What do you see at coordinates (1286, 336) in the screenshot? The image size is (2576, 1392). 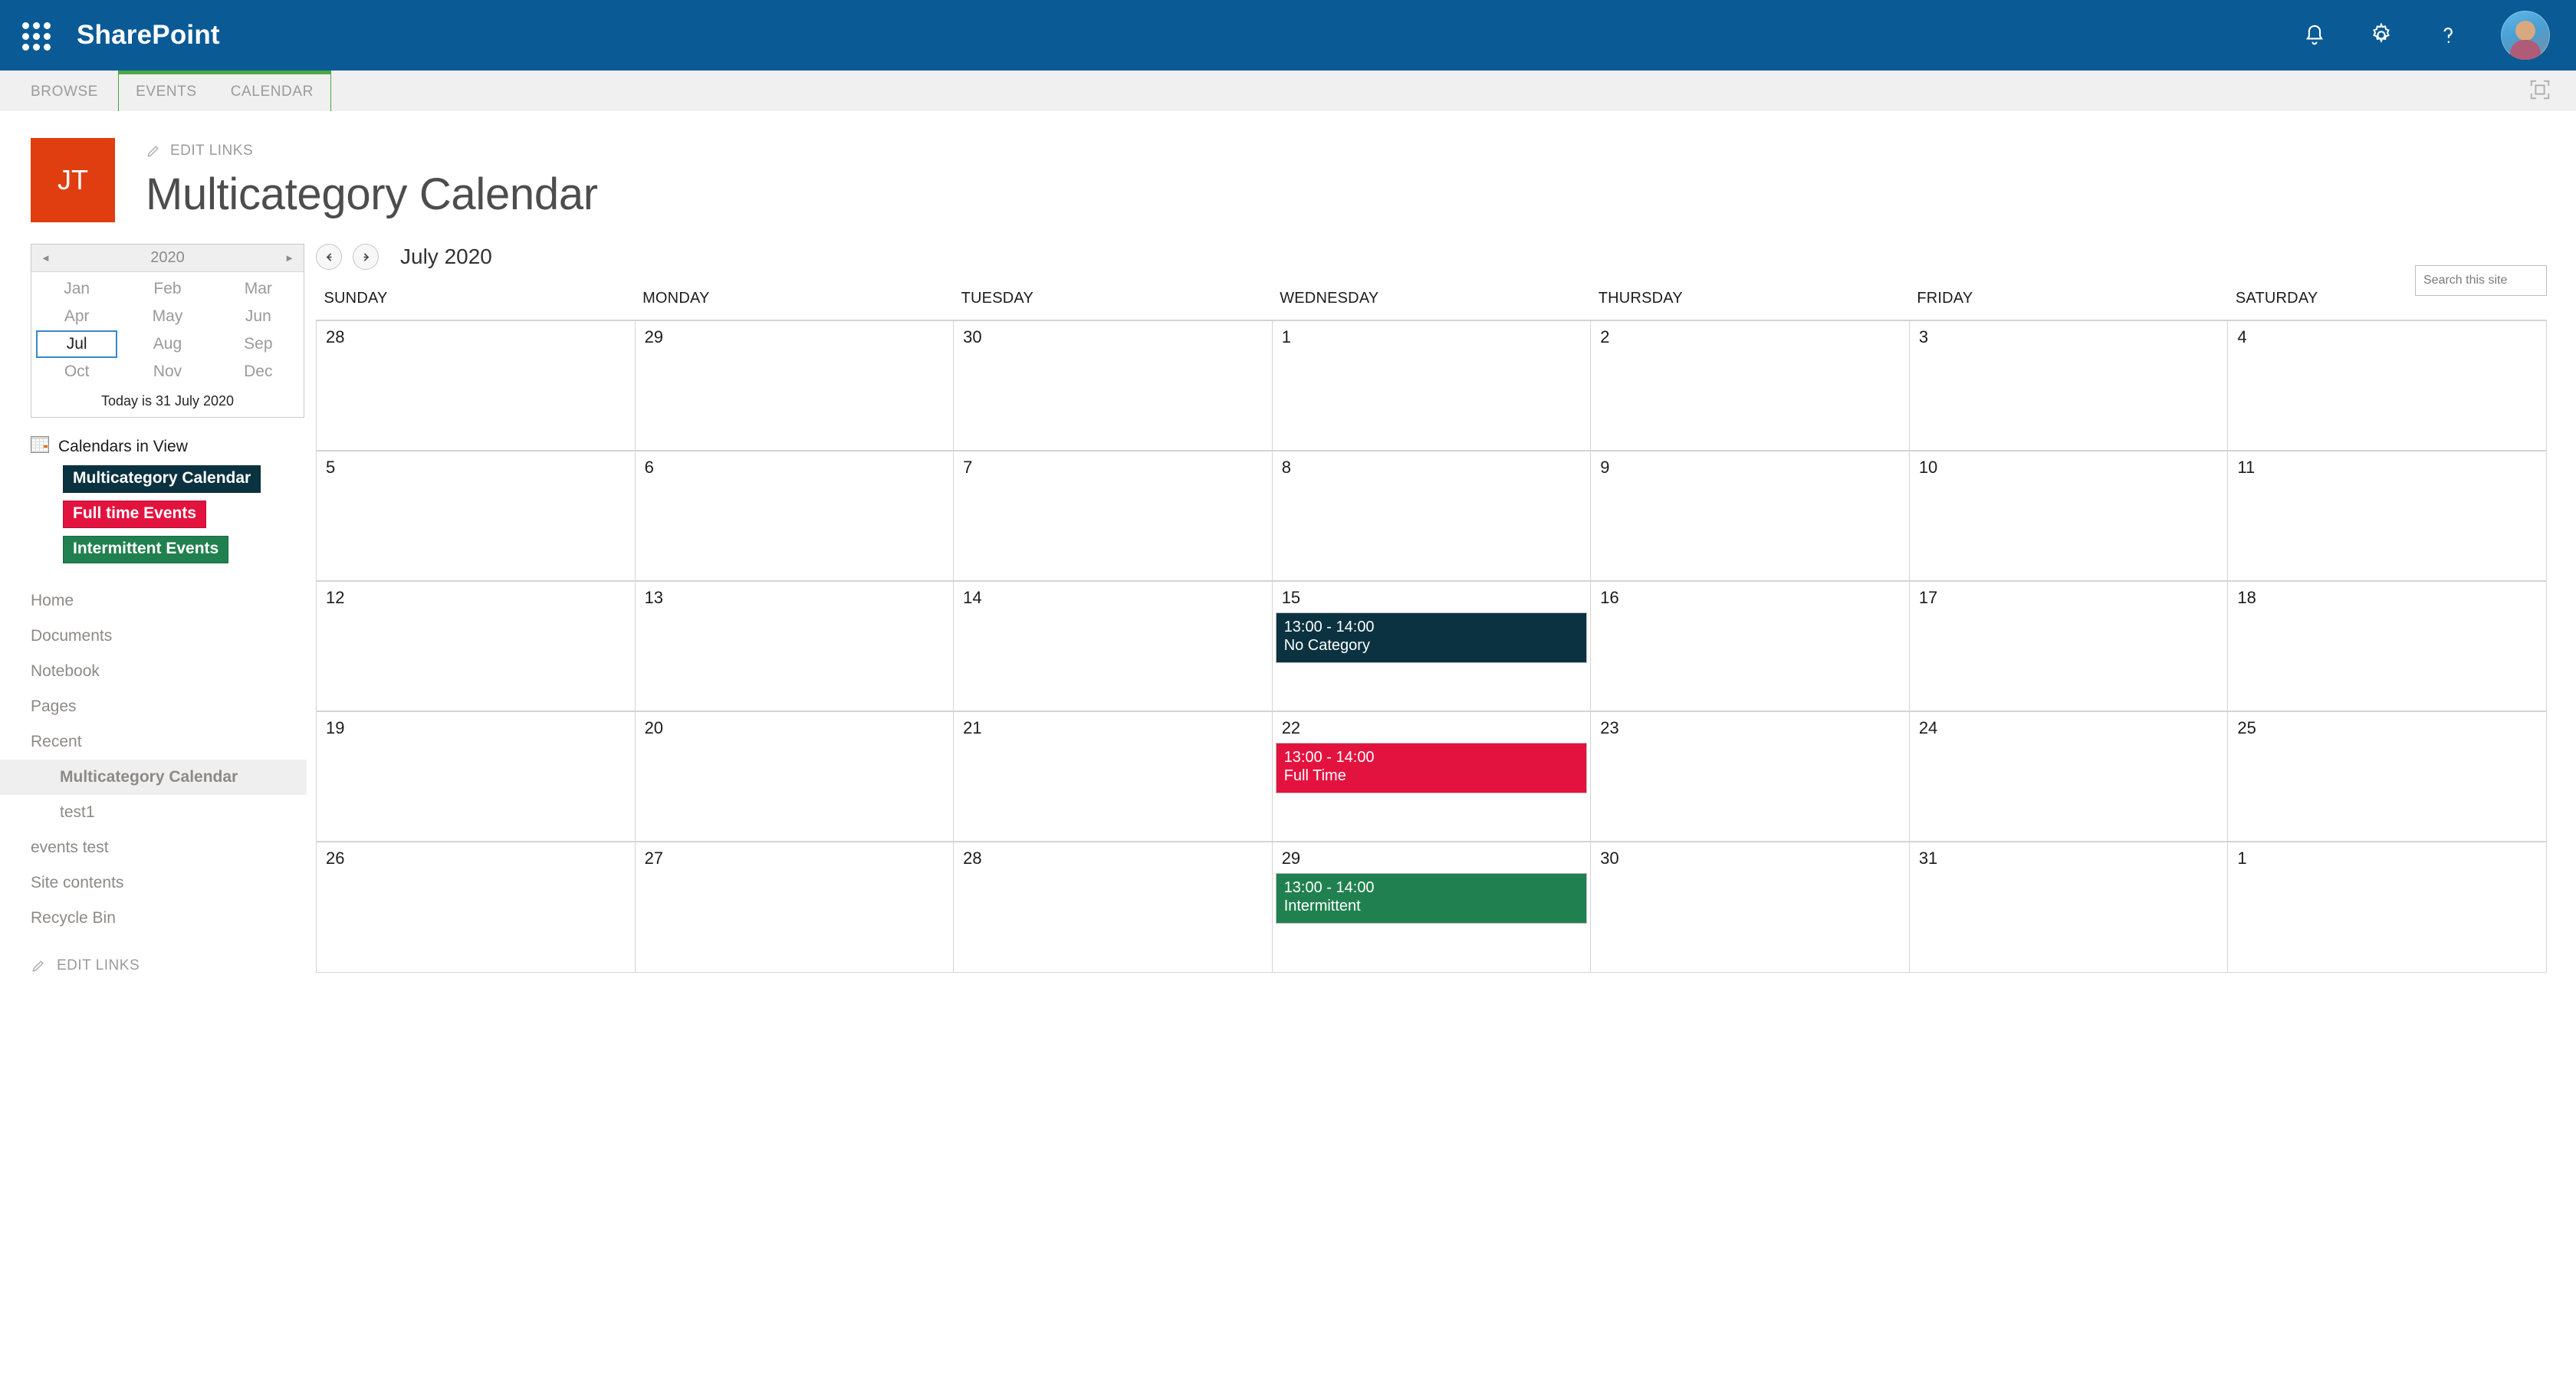 I see `day-number: 1` at bounding box center [1286, 336].